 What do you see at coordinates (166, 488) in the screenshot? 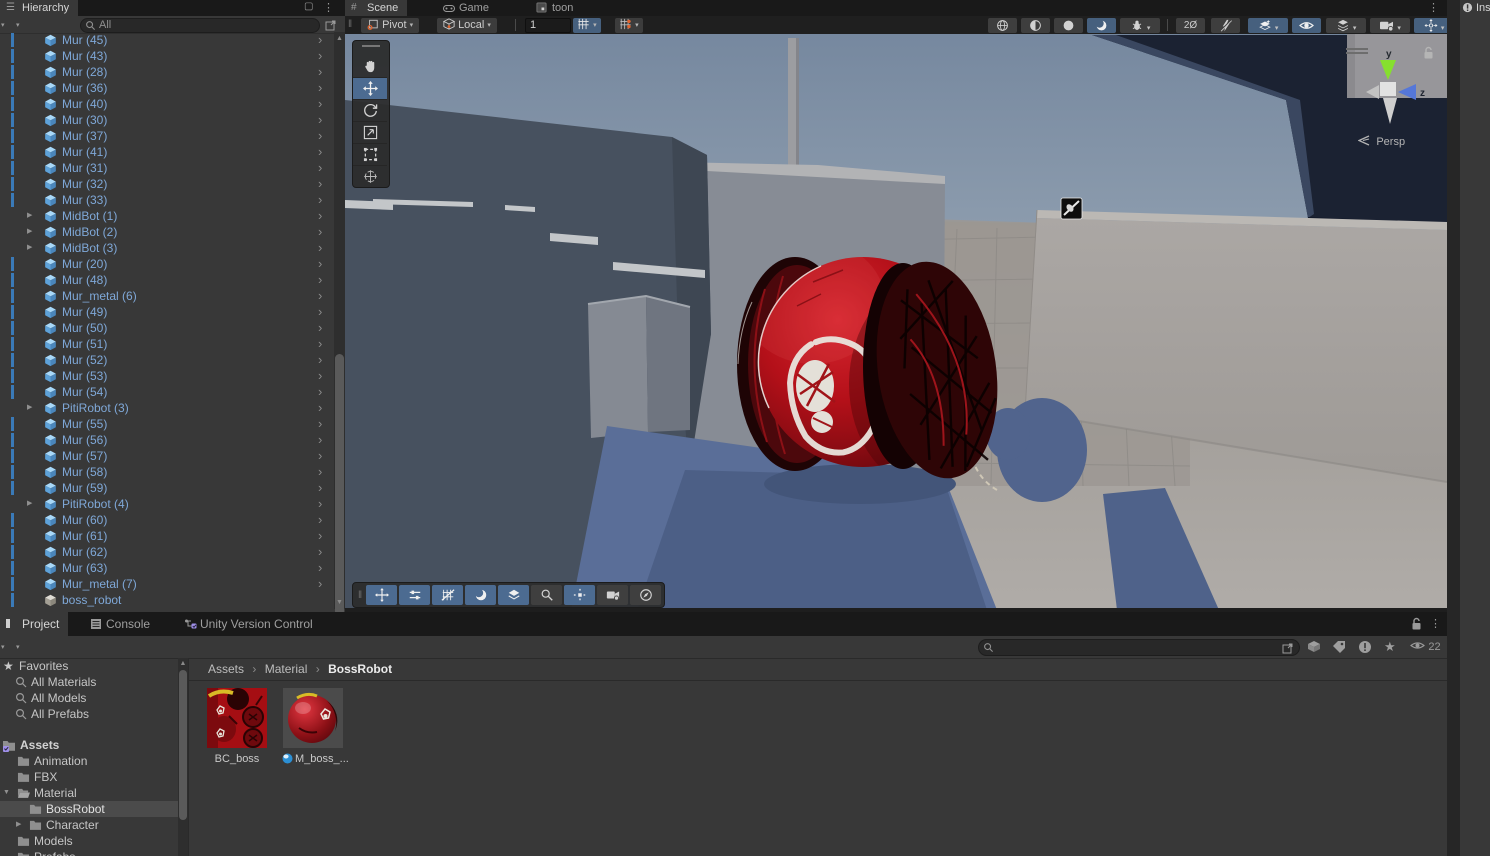
I see `hierarchy-row: Mur (59) ›` at bounding box center [166, 488].